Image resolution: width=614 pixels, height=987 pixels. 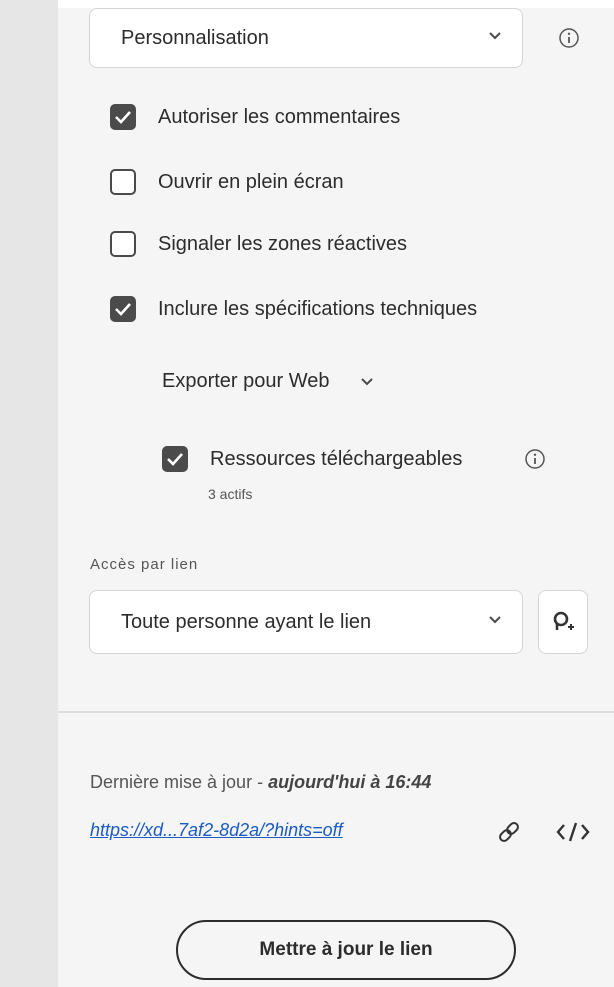 I want to click on update-link-button: Mettre à jour le lien, so click(x=346, y=950).